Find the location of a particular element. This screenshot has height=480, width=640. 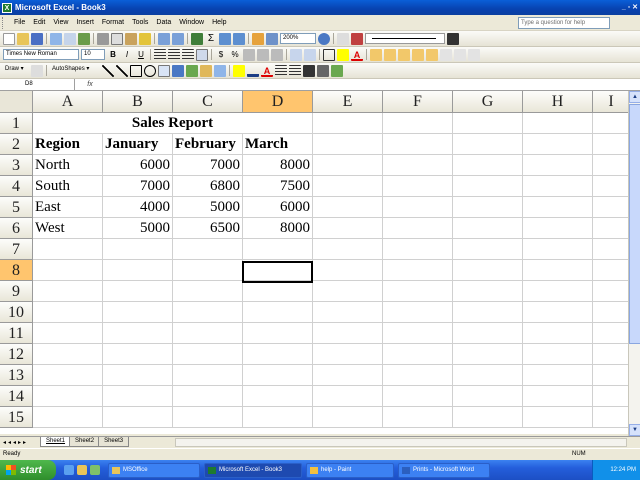

increase-indent-icon is located at coordinates (310, 54).